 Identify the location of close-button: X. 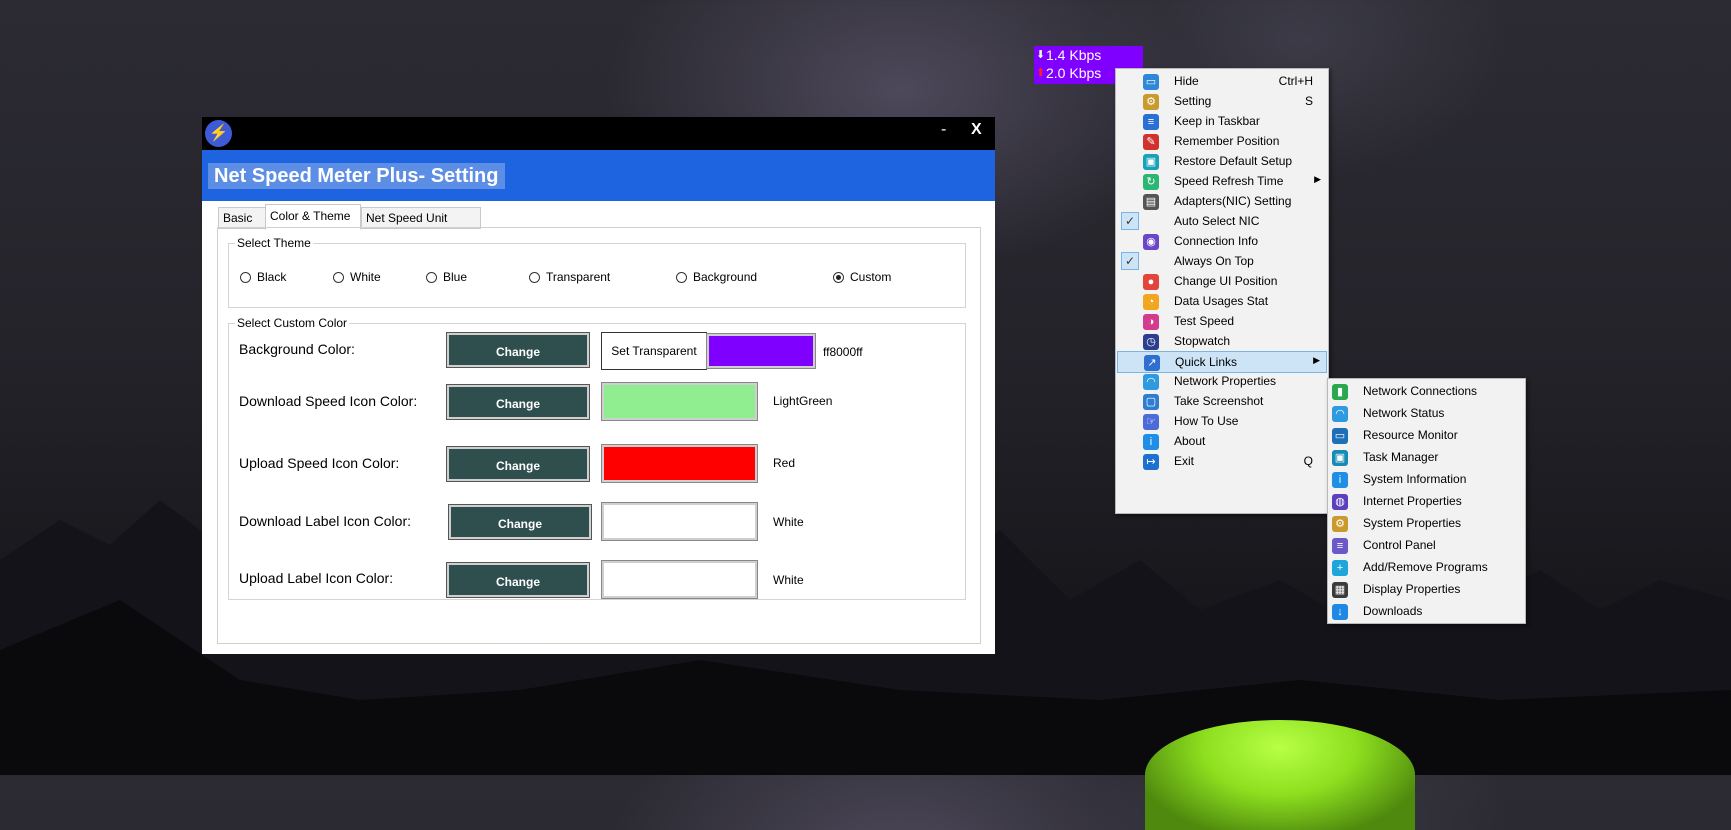
(976, 130).